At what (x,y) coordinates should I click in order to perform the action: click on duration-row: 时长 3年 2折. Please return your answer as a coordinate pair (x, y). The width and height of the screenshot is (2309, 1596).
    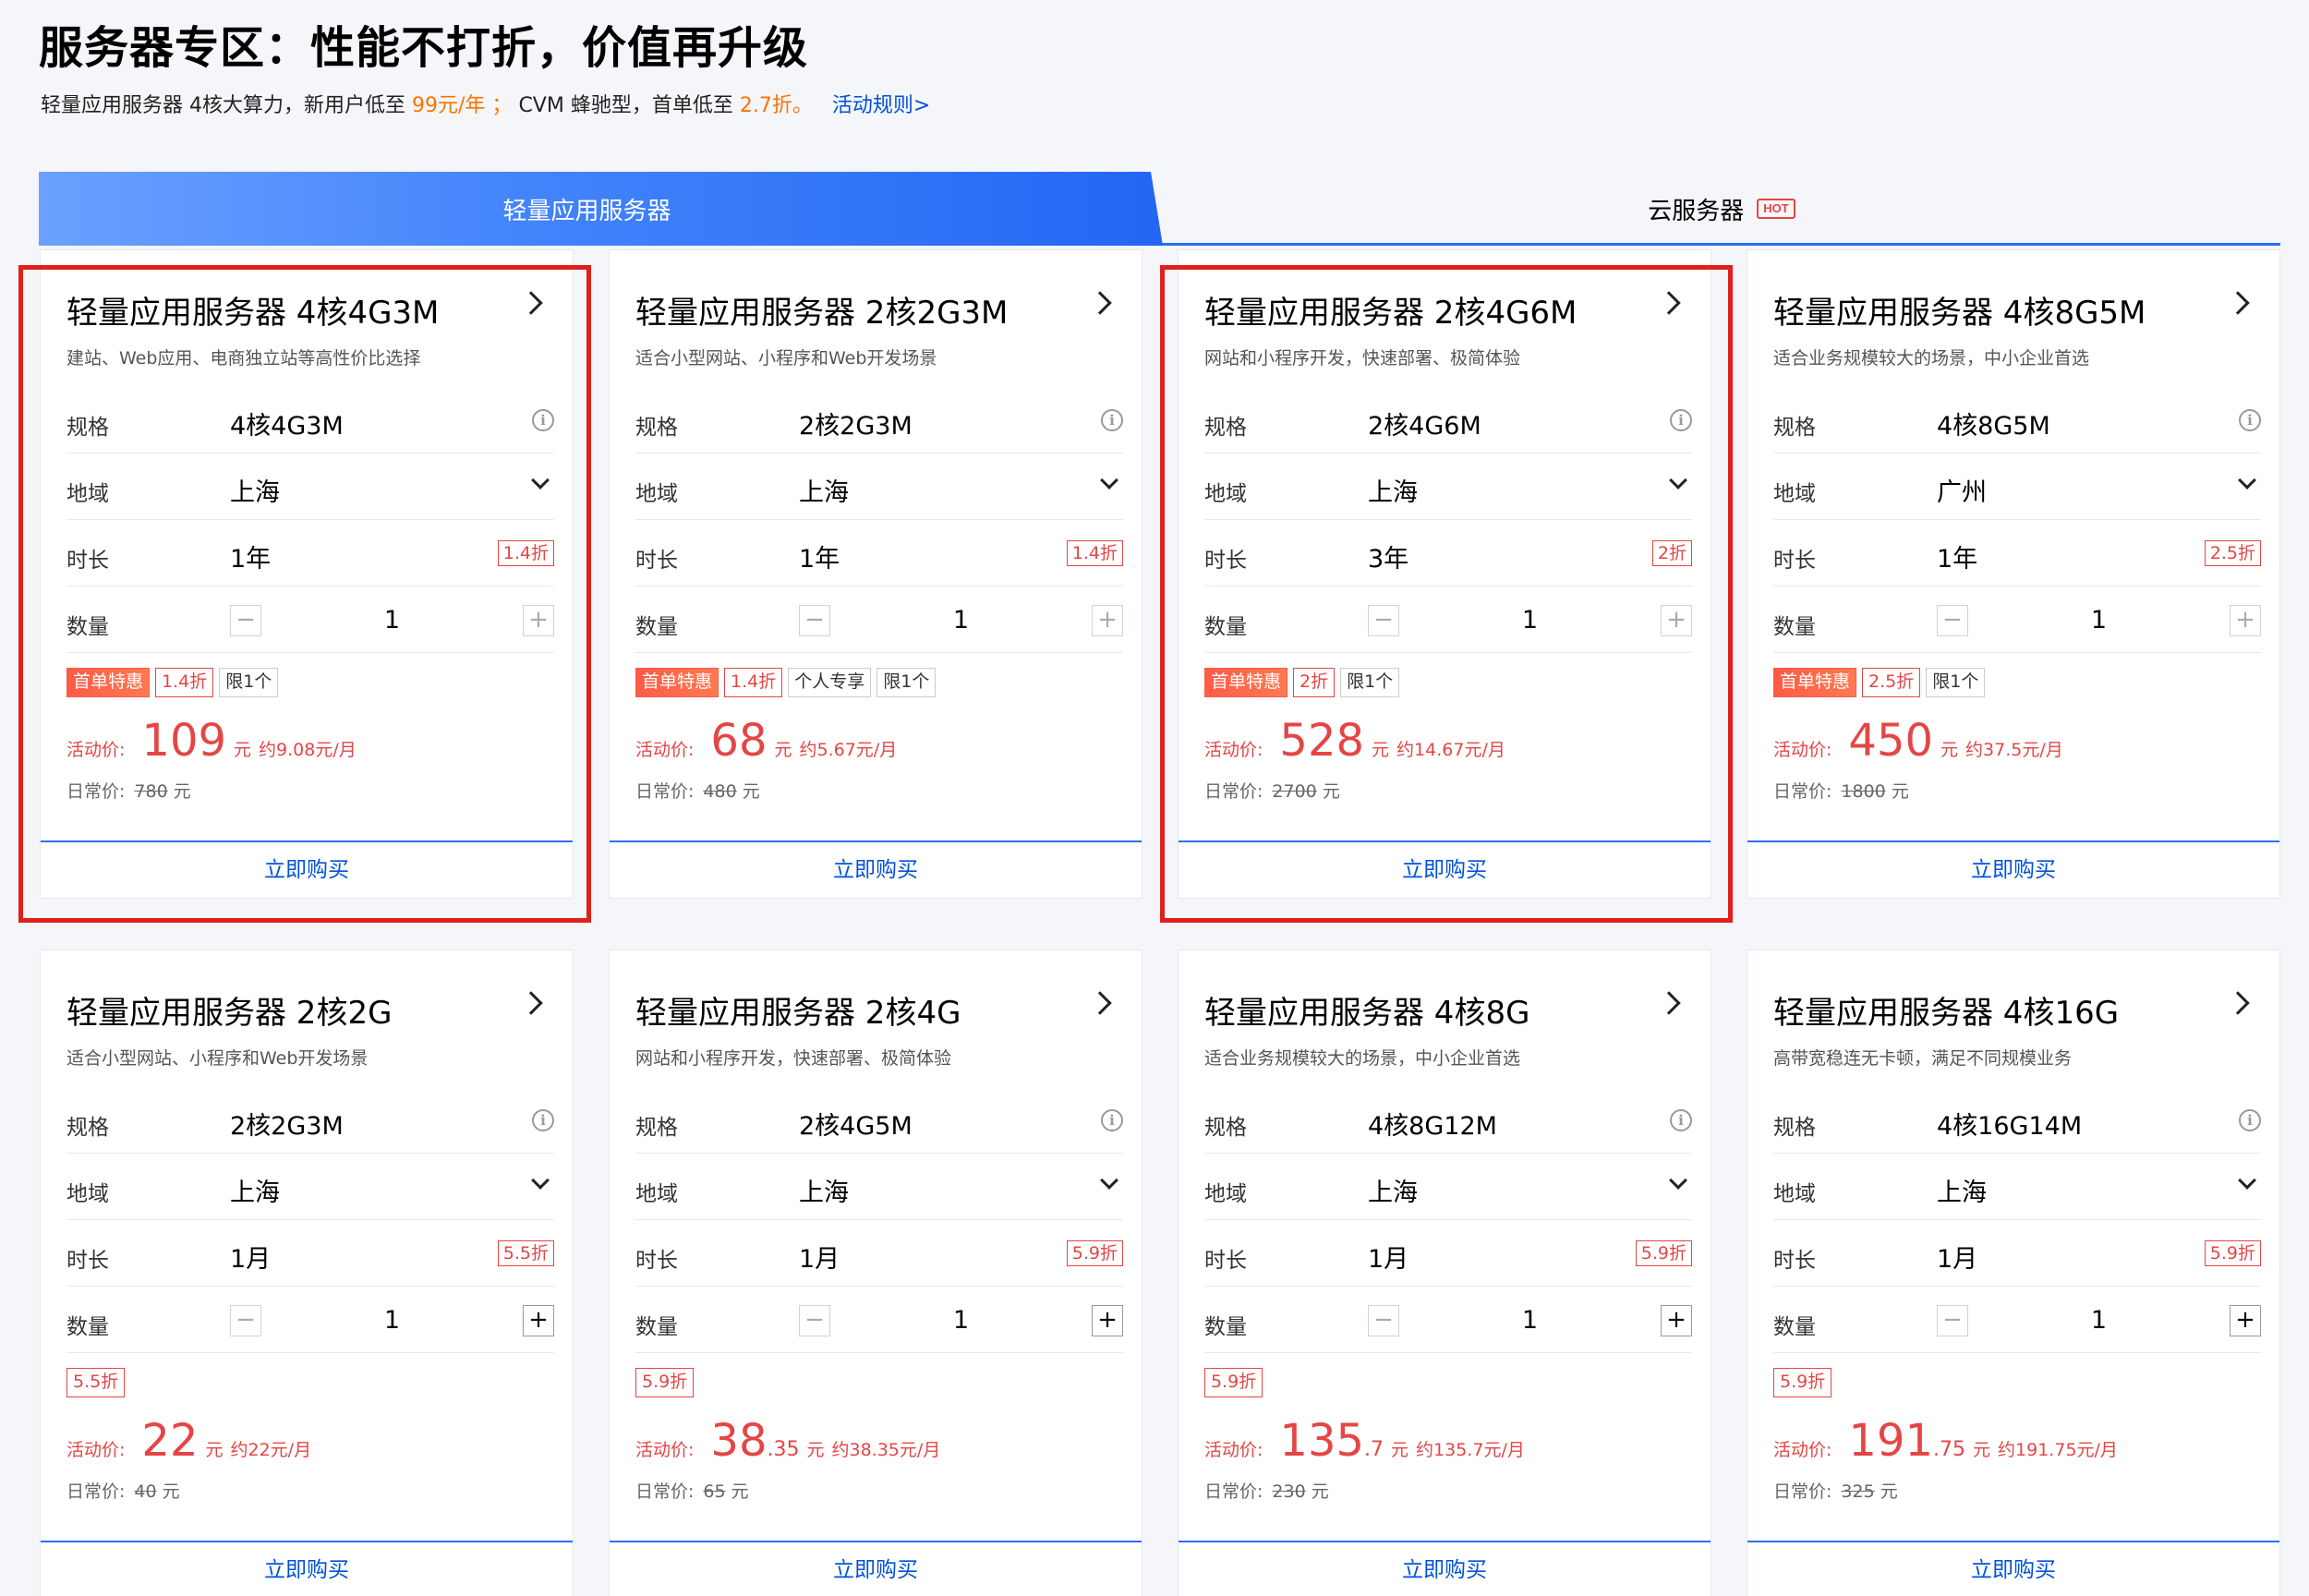
    Looking at the image, I should click on (1448, 553).